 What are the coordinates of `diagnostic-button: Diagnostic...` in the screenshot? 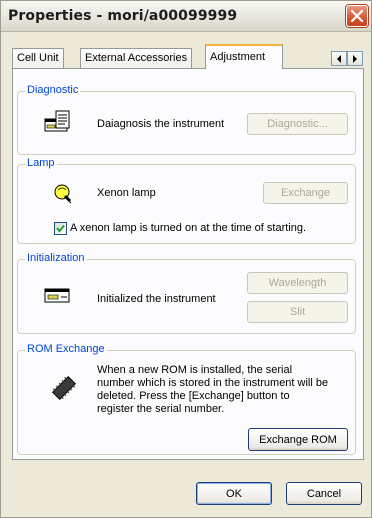 It's located at (297, 124).